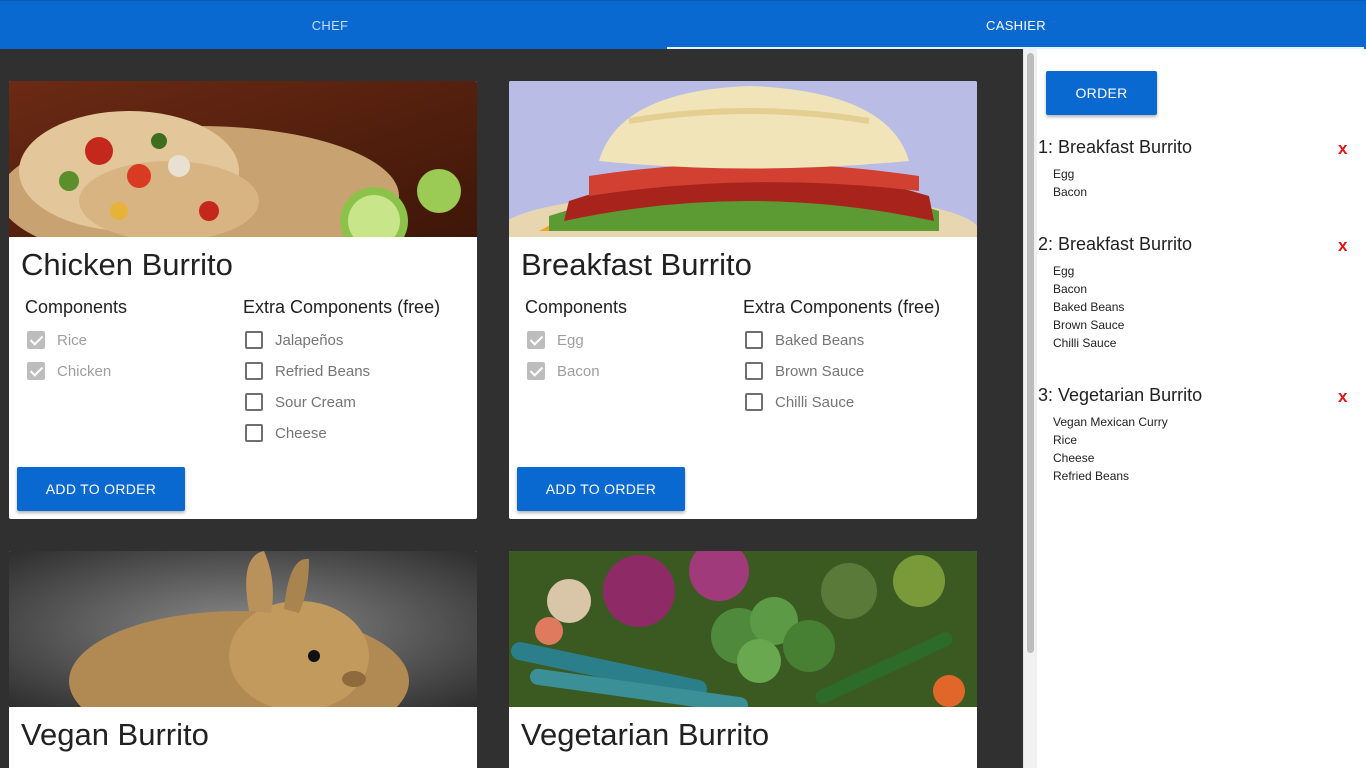  Describe the element at coordinates (570, 340) in the screenshot. I see `option-label: Egg` at that location.